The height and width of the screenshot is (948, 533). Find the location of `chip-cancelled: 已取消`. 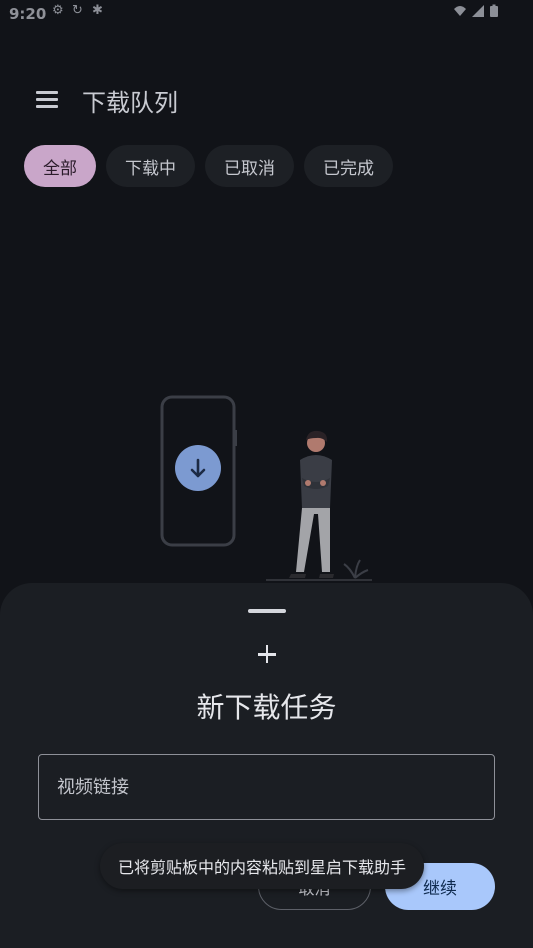

chip-cancelled: 已取消 is located at coordinates (249, 166).